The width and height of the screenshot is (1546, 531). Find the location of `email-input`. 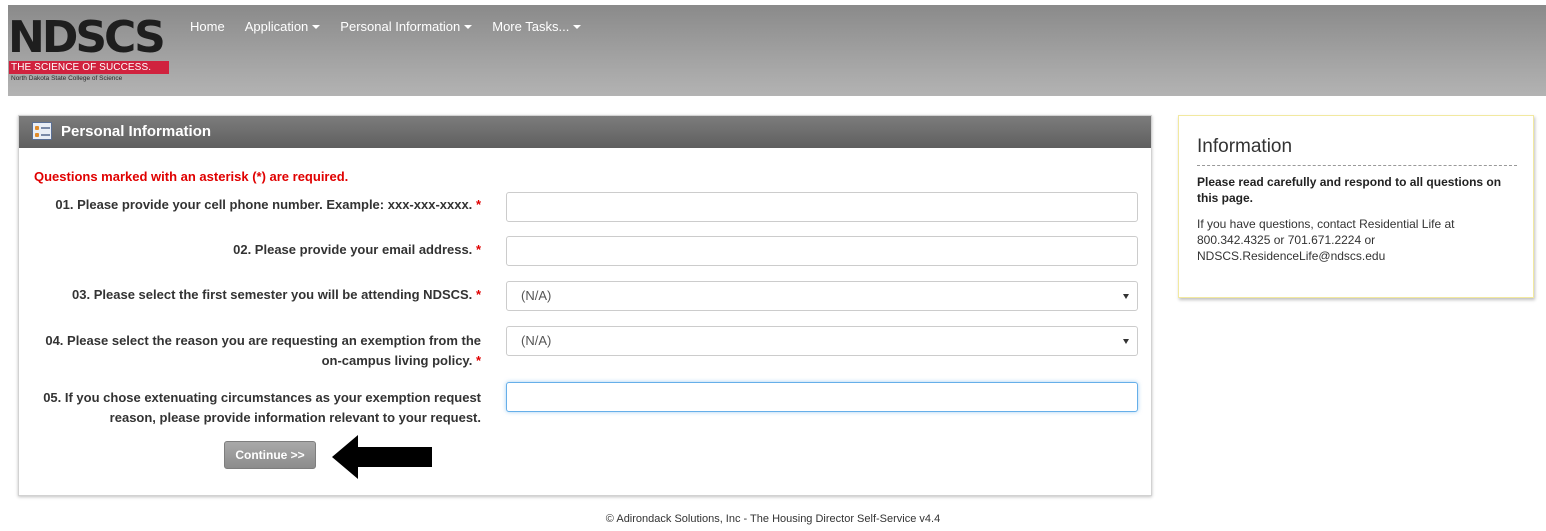

email-input is located at coordinates (822, 251).